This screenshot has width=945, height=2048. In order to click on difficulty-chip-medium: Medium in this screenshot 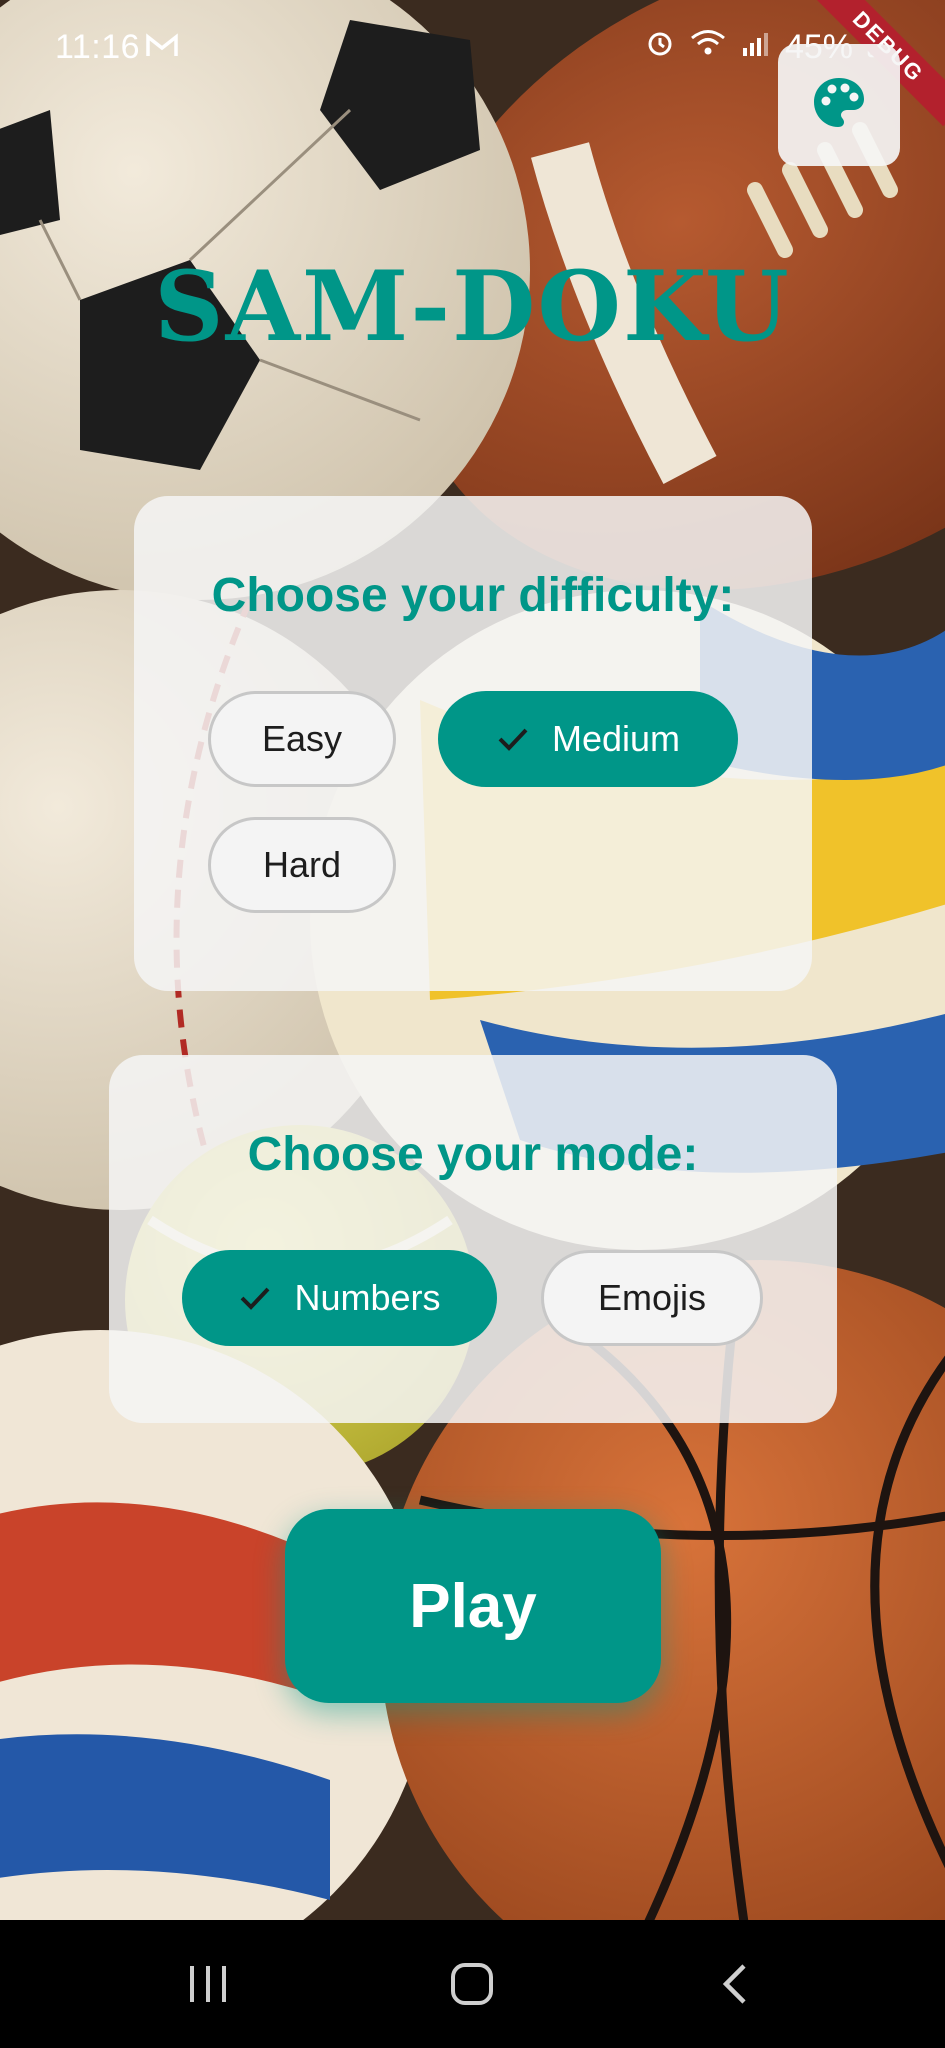, I will do `click(588, 739)`.